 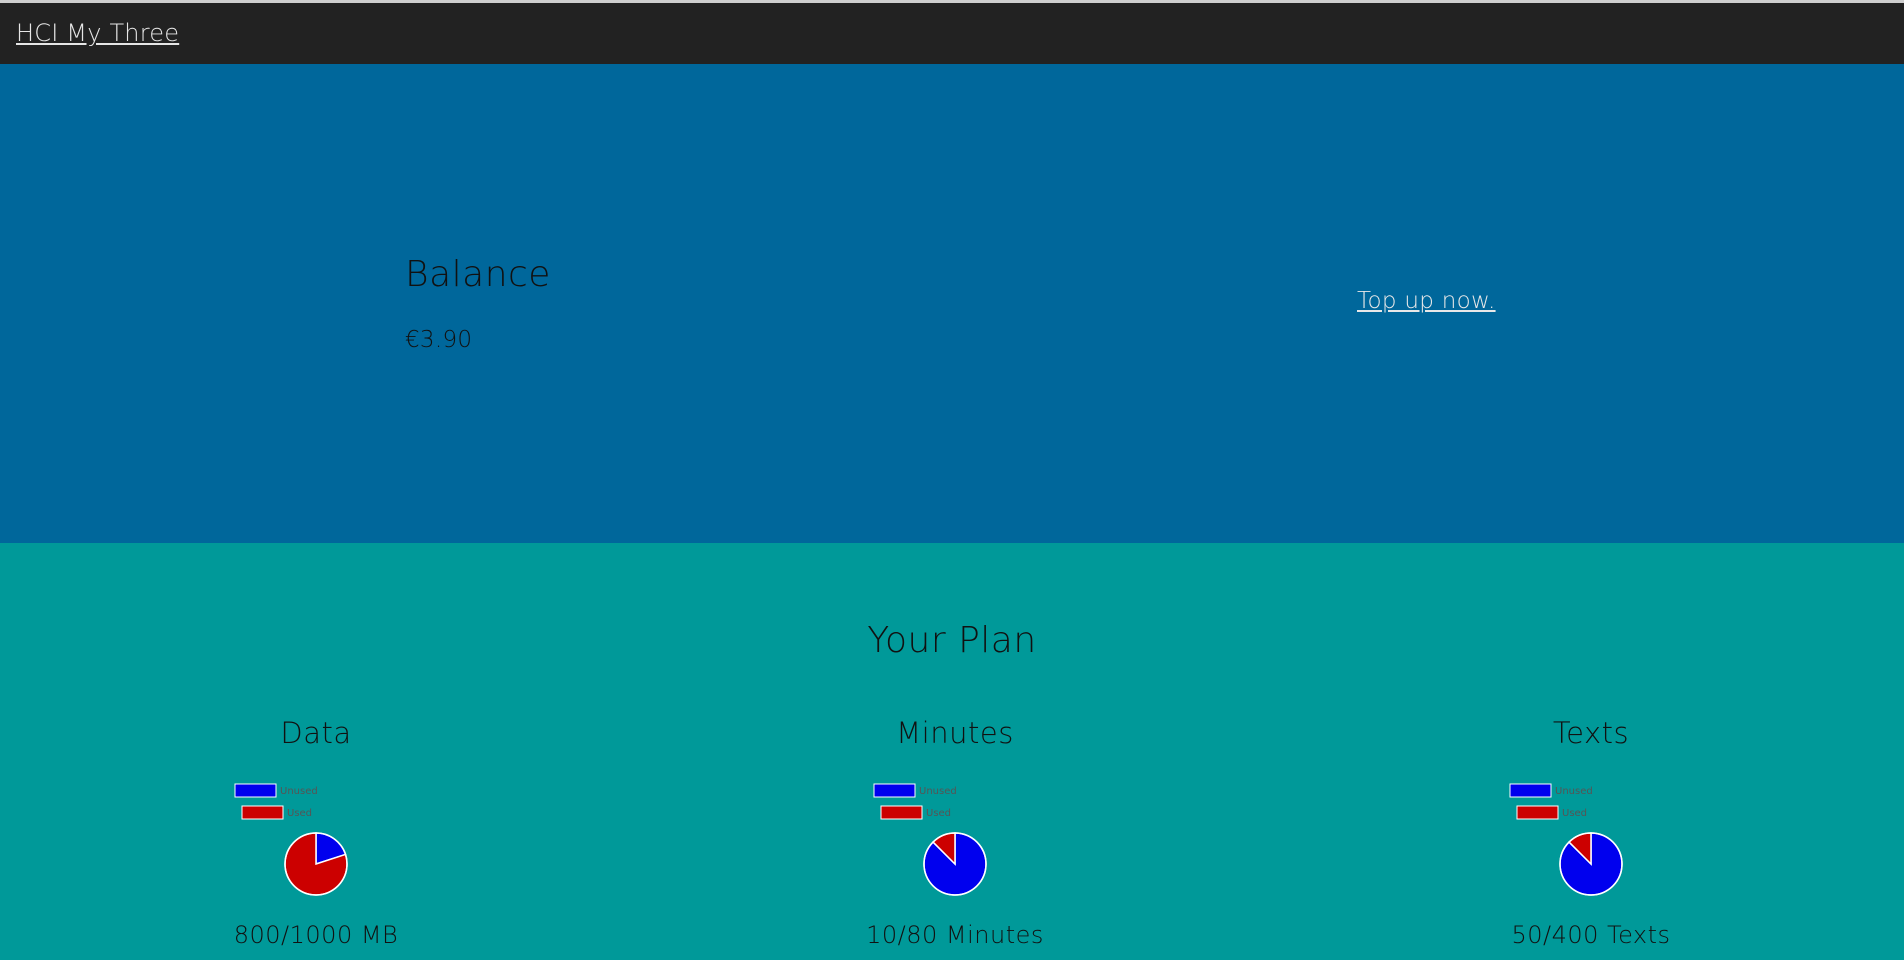 I want to click on plan-texts-title: Texts, so click(x=1591, y=733).